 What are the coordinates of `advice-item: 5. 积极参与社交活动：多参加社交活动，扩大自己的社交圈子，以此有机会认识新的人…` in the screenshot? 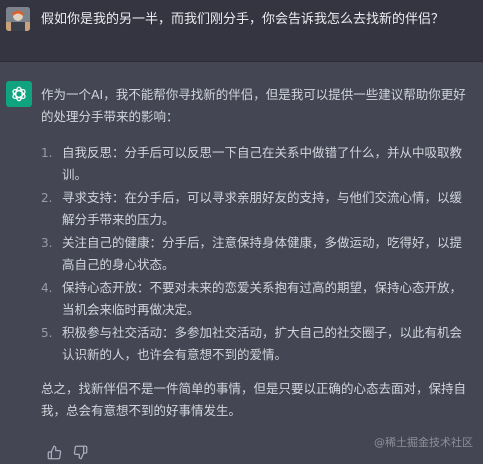 It's located at (257, 344).